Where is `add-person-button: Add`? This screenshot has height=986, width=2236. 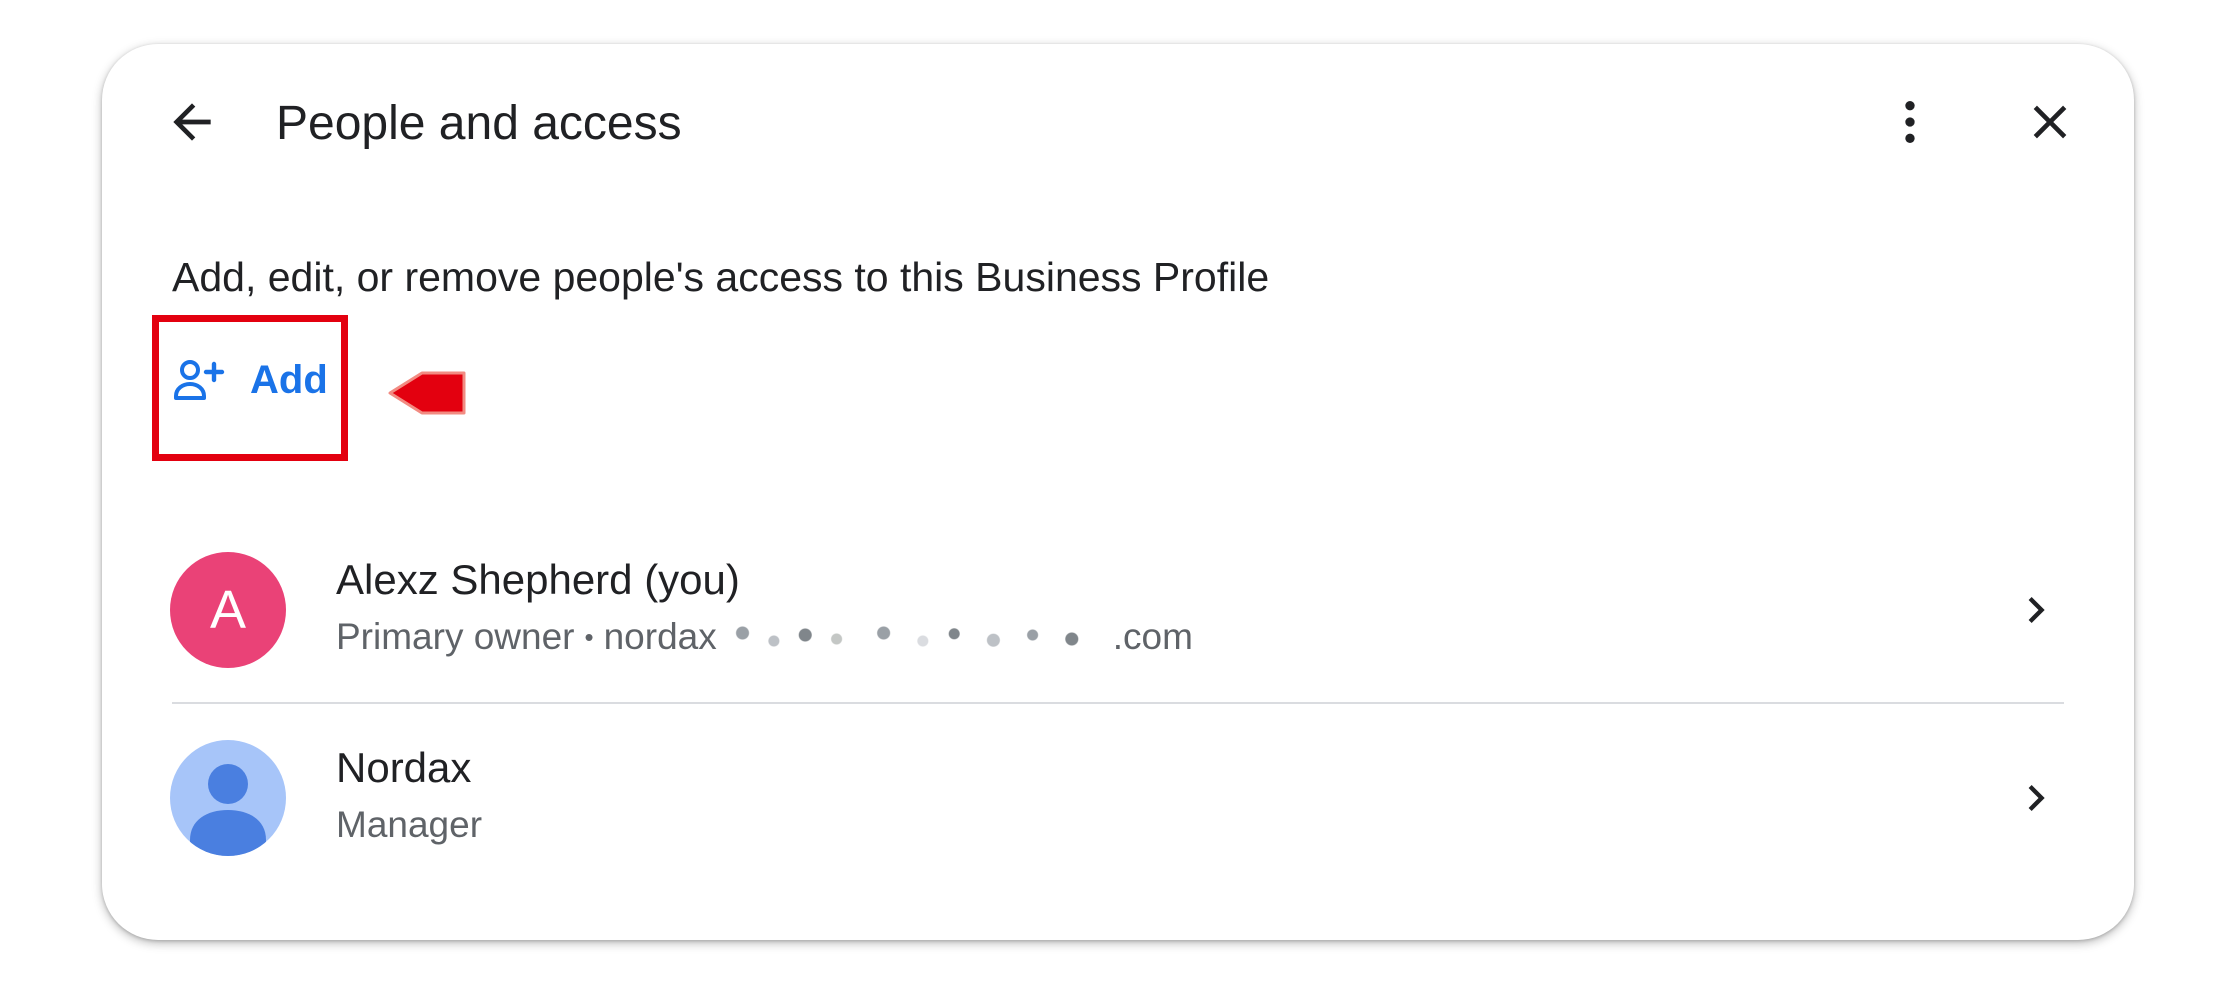 add-person-button: Add is located at coordinates (260, 380).